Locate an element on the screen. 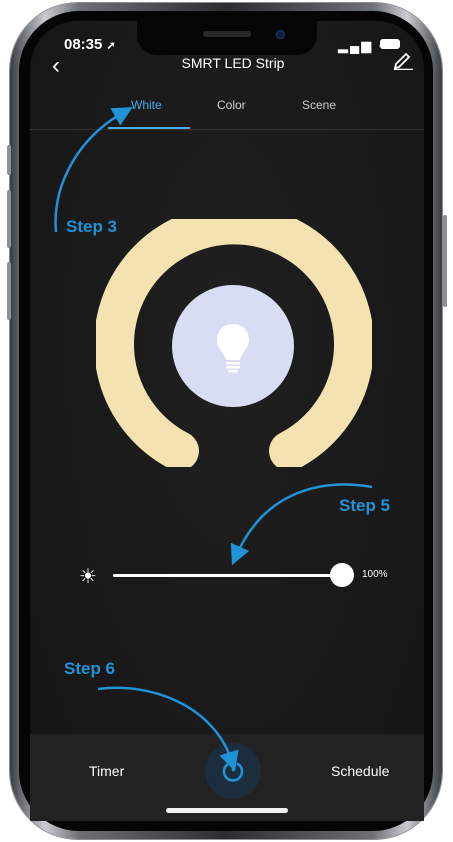 This screenshot has width=453, height=842. edit-pencil-icon is located at coordinates (403, 62).